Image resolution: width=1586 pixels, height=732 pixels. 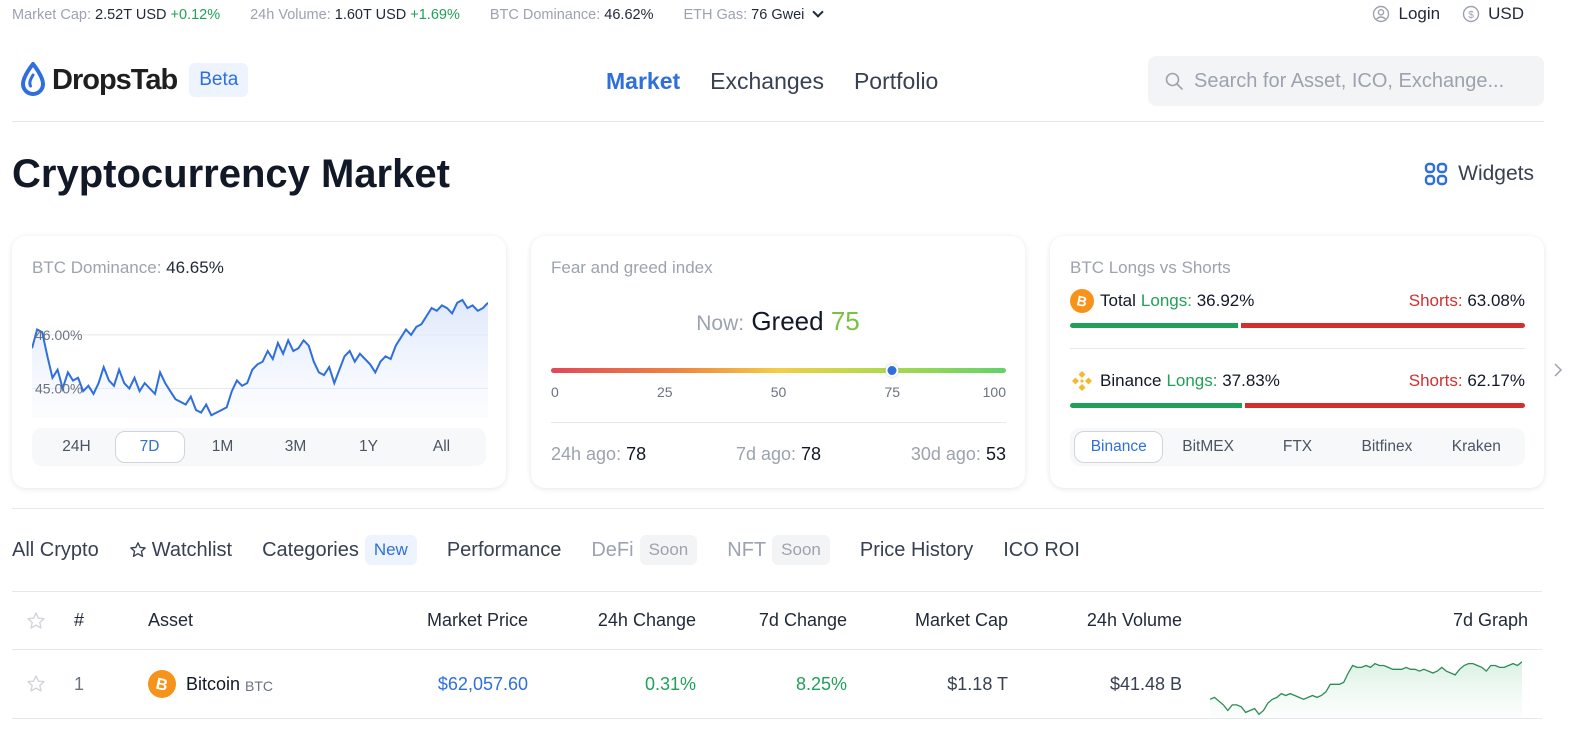 I want to click on widgets-button: Widgets, so click(x=1479, y=174).